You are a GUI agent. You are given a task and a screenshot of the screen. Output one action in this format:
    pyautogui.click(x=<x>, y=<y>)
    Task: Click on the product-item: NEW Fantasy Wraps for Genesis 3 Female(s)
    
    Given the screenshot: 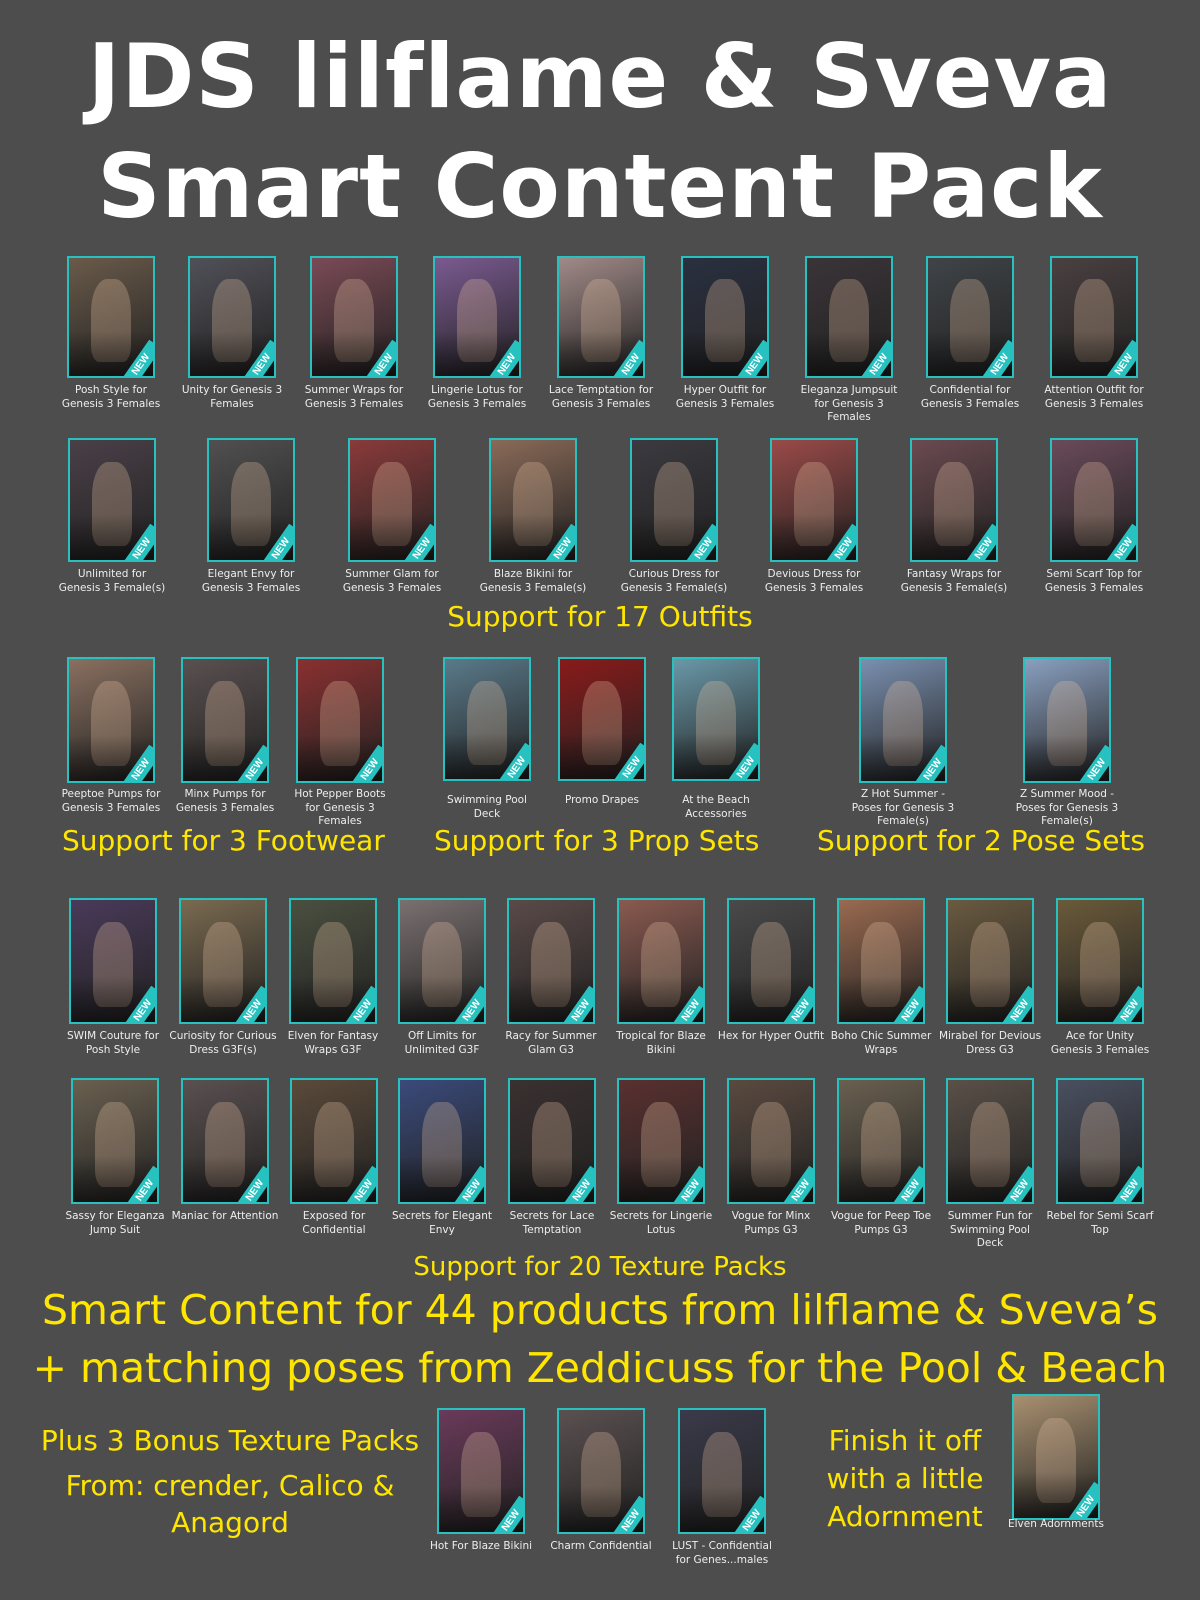 What is the action you would take?
    pyautogui.click(x=954, y=524)
    